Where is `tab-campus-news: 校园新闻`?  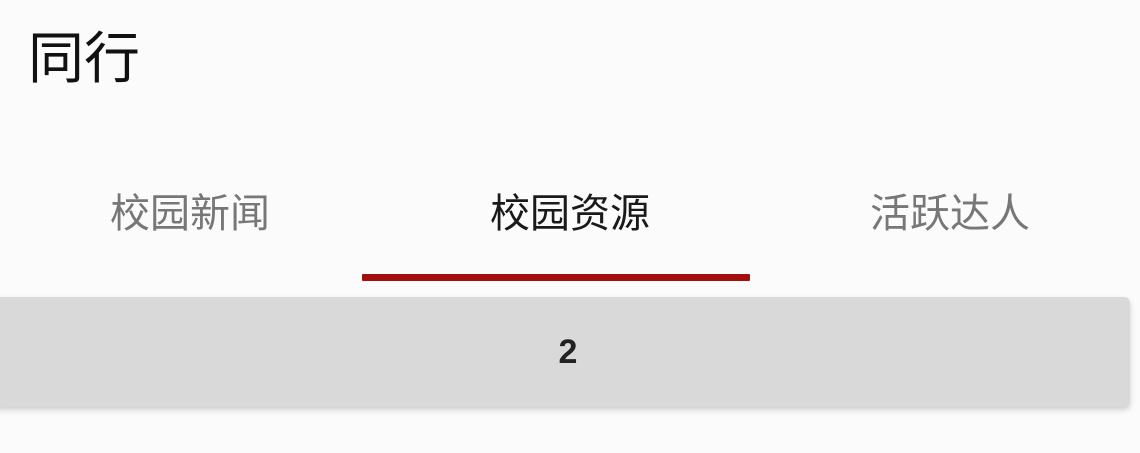 tab-campus-news: 校园新闻 is located at coordinates (190, 226).